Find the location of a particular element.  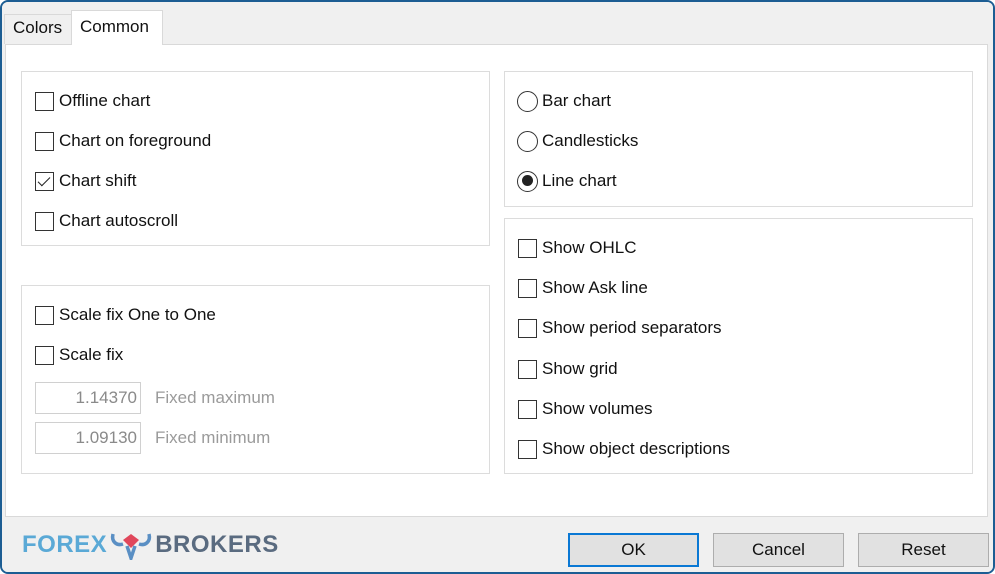

fixed-minimum-input is located at coordinates (88, 438).